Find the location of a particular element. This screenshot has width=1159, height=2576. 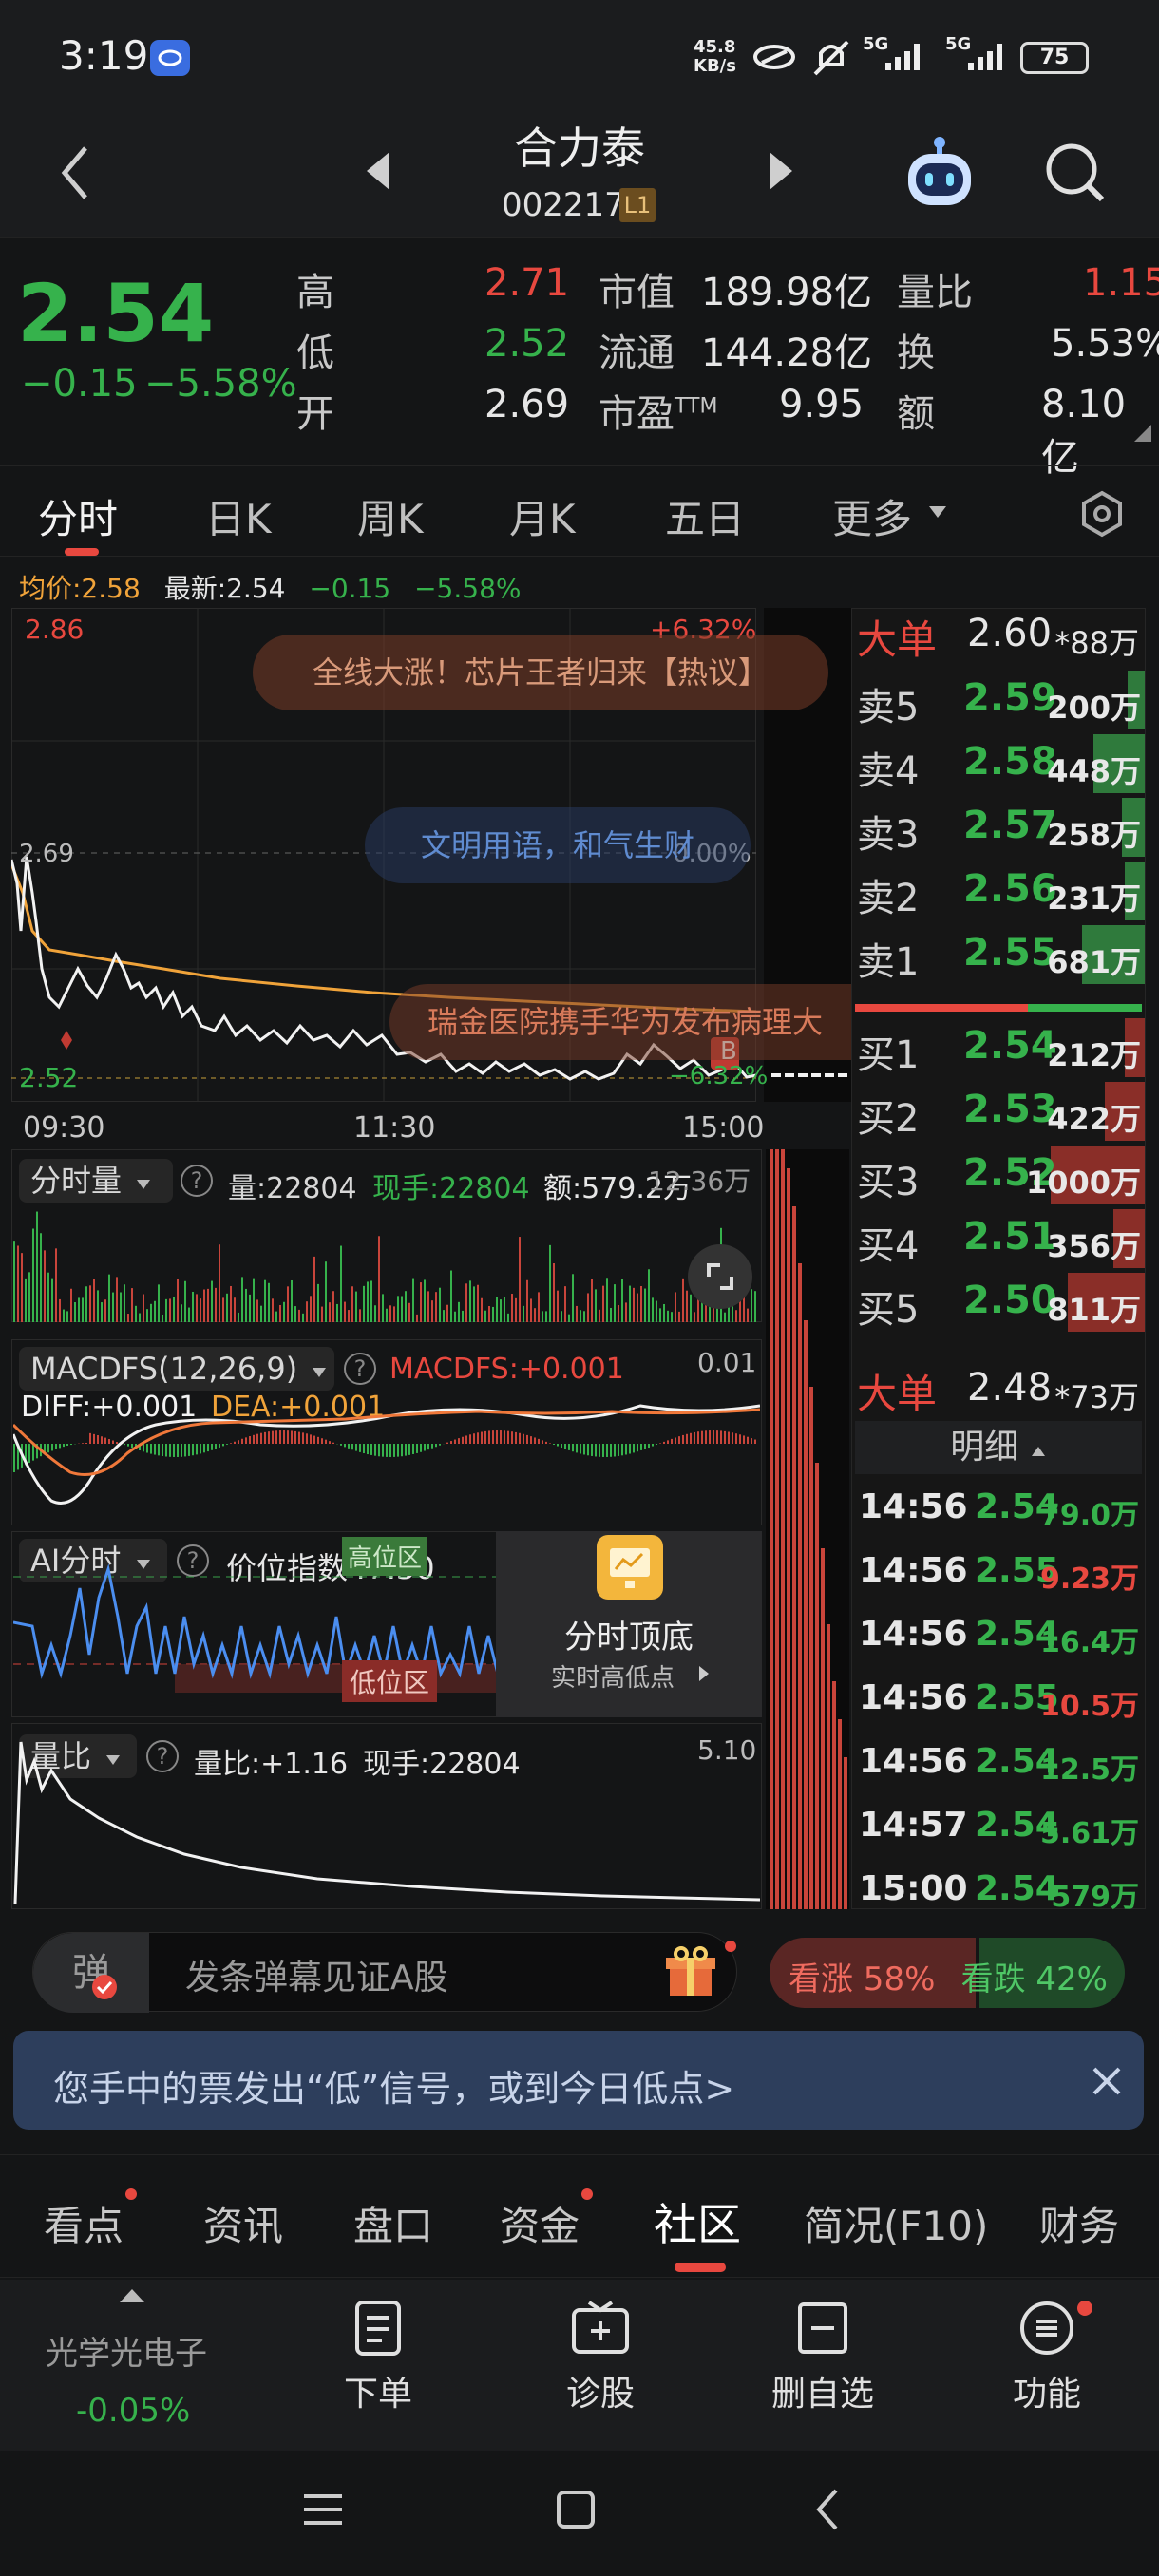

tab-funds: 资金 is located at coordinates (540, 2223).